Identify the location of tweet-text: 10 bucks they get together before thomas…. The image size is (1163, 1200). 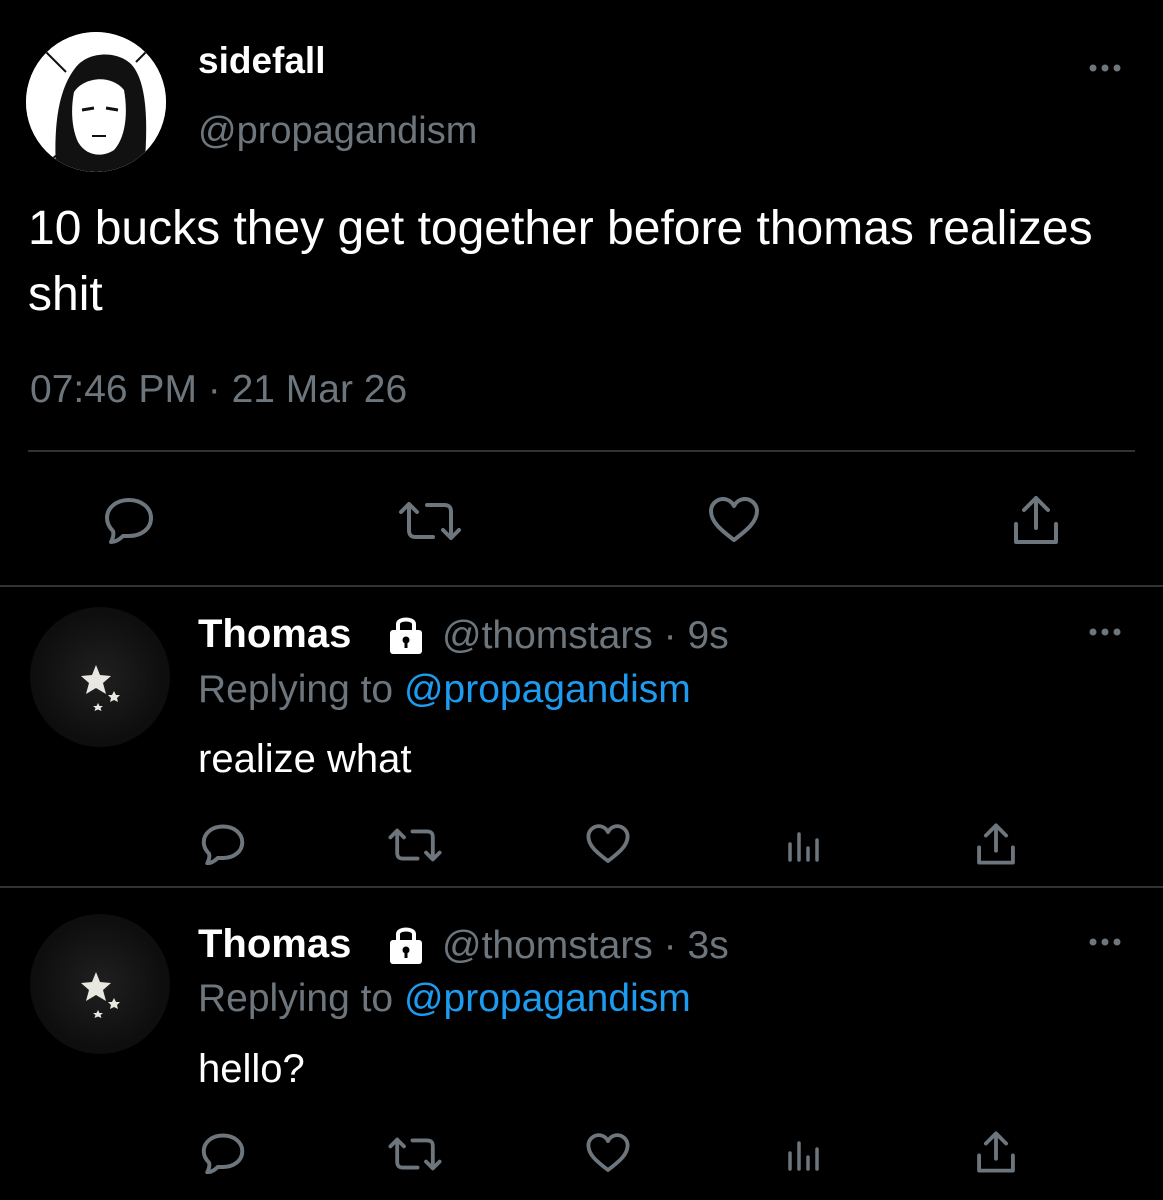
(560, 261).